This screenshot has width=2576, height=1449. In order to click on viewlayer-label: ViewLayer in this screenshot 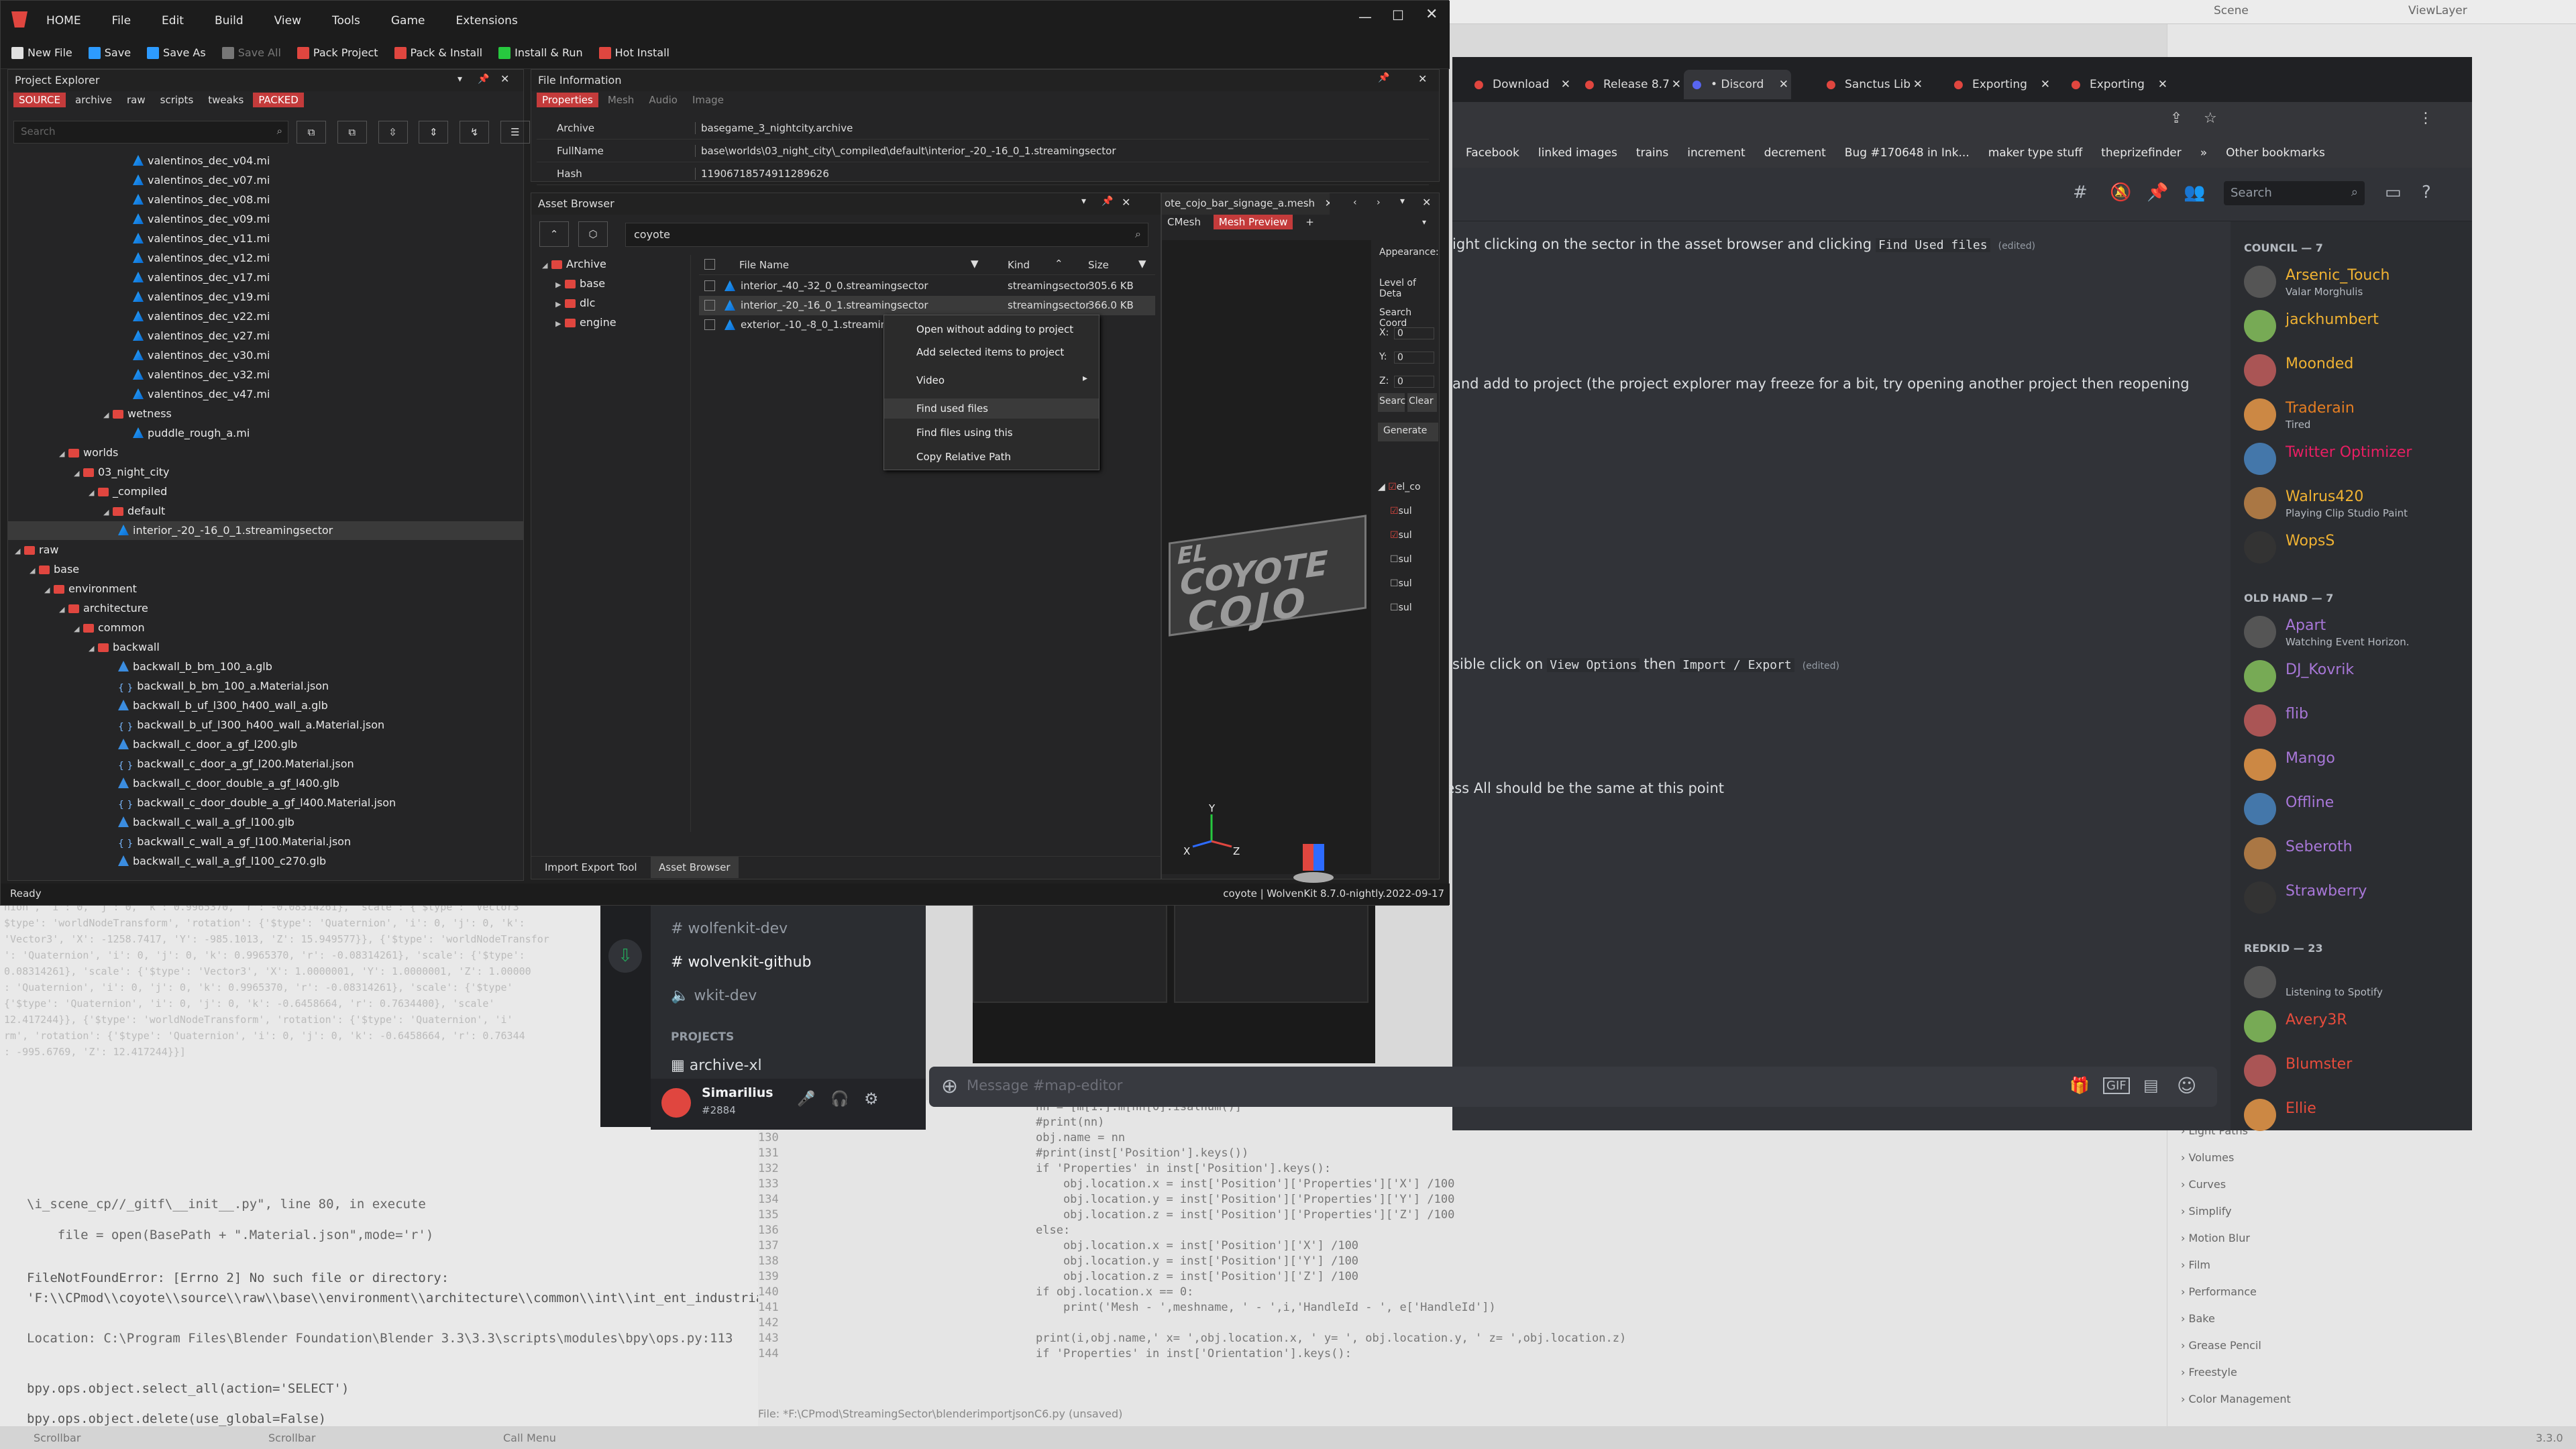, I will do `click(2437, 10)`.